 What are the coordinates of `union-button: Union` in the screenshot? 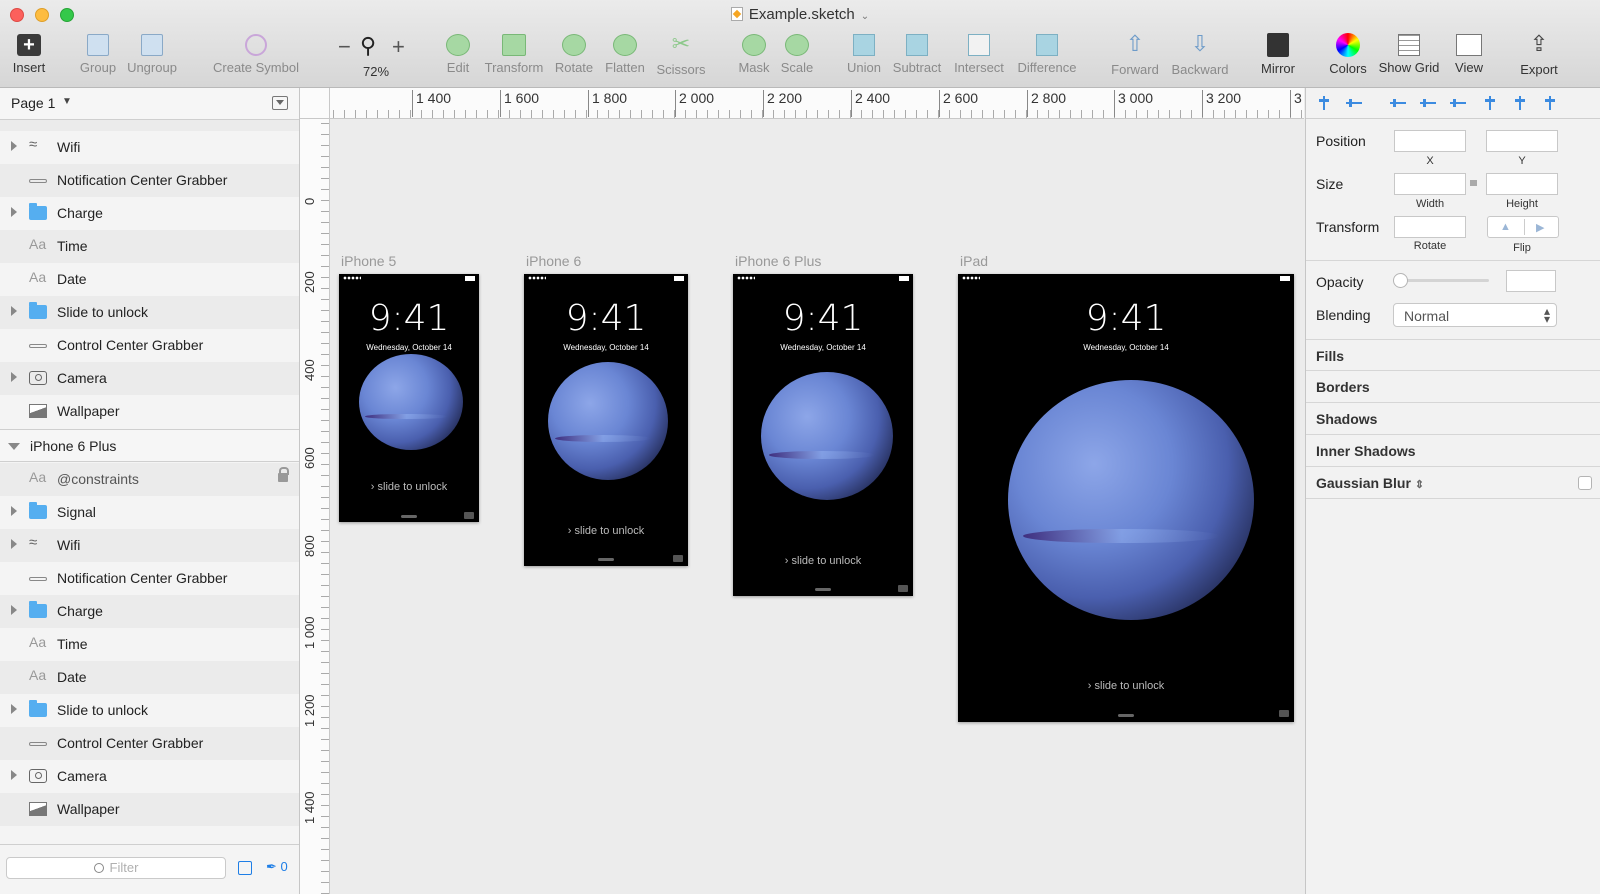 It's located at (864, 53).